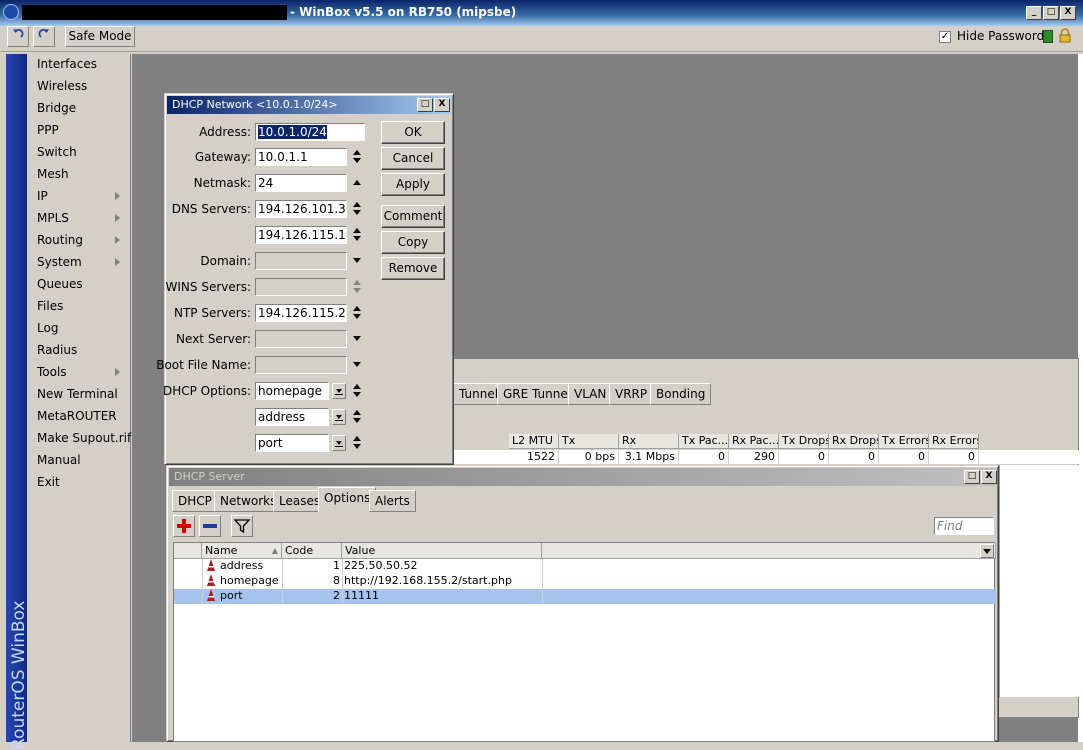 This screenshot has width=1083, height=750. Describe the element at coordinates (301, 339) in the screenshot. I see `next-server-field` at that location.